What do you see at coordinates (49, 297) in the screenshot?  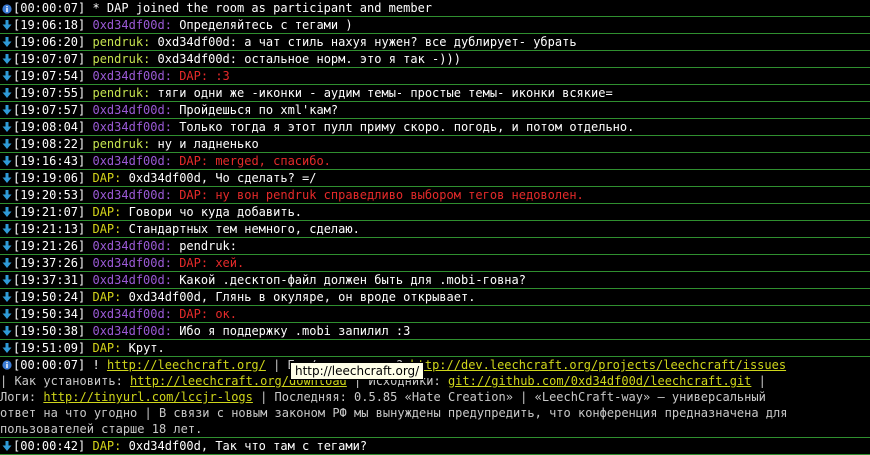 I see `timestamp: [19:50:24]` at bounding box center [49, 297].